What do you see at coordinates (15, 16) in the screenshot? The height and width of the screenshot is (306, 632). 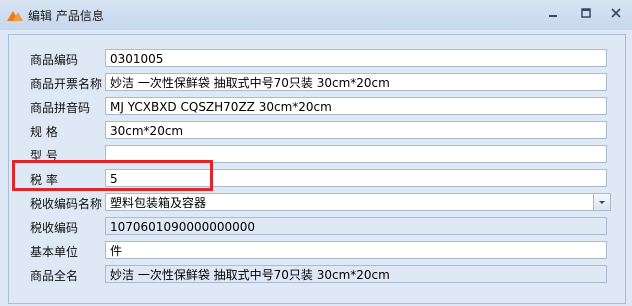 I see `app-logo-icon` at bounding box center [15, 16].